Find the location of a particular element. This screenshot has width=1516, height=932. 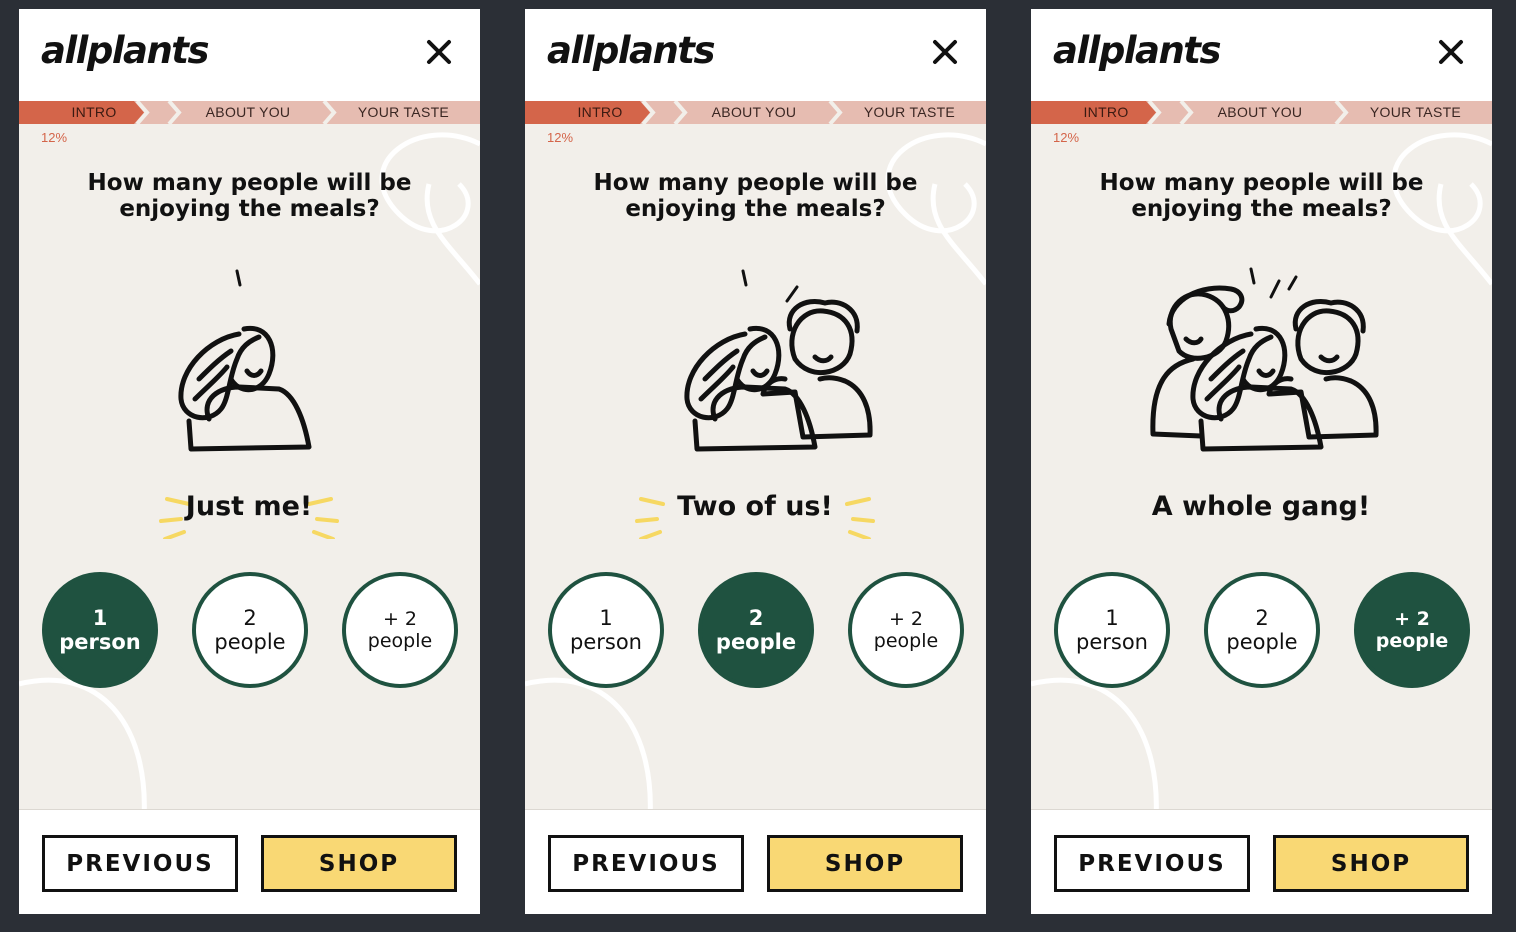

caption-text: Two of us! is located at coordinates (755, 506).